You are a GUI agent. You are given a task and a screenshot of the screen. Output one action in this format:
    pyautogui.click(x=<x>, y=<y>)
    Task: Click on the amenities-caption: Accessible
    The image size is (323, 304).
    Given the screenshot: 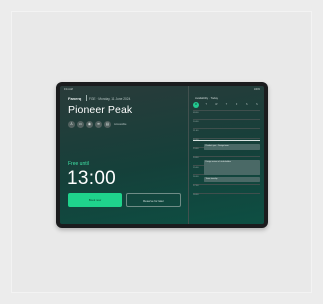 What is the action you would take?
    pyautogui.click(x=120, y=124)
    